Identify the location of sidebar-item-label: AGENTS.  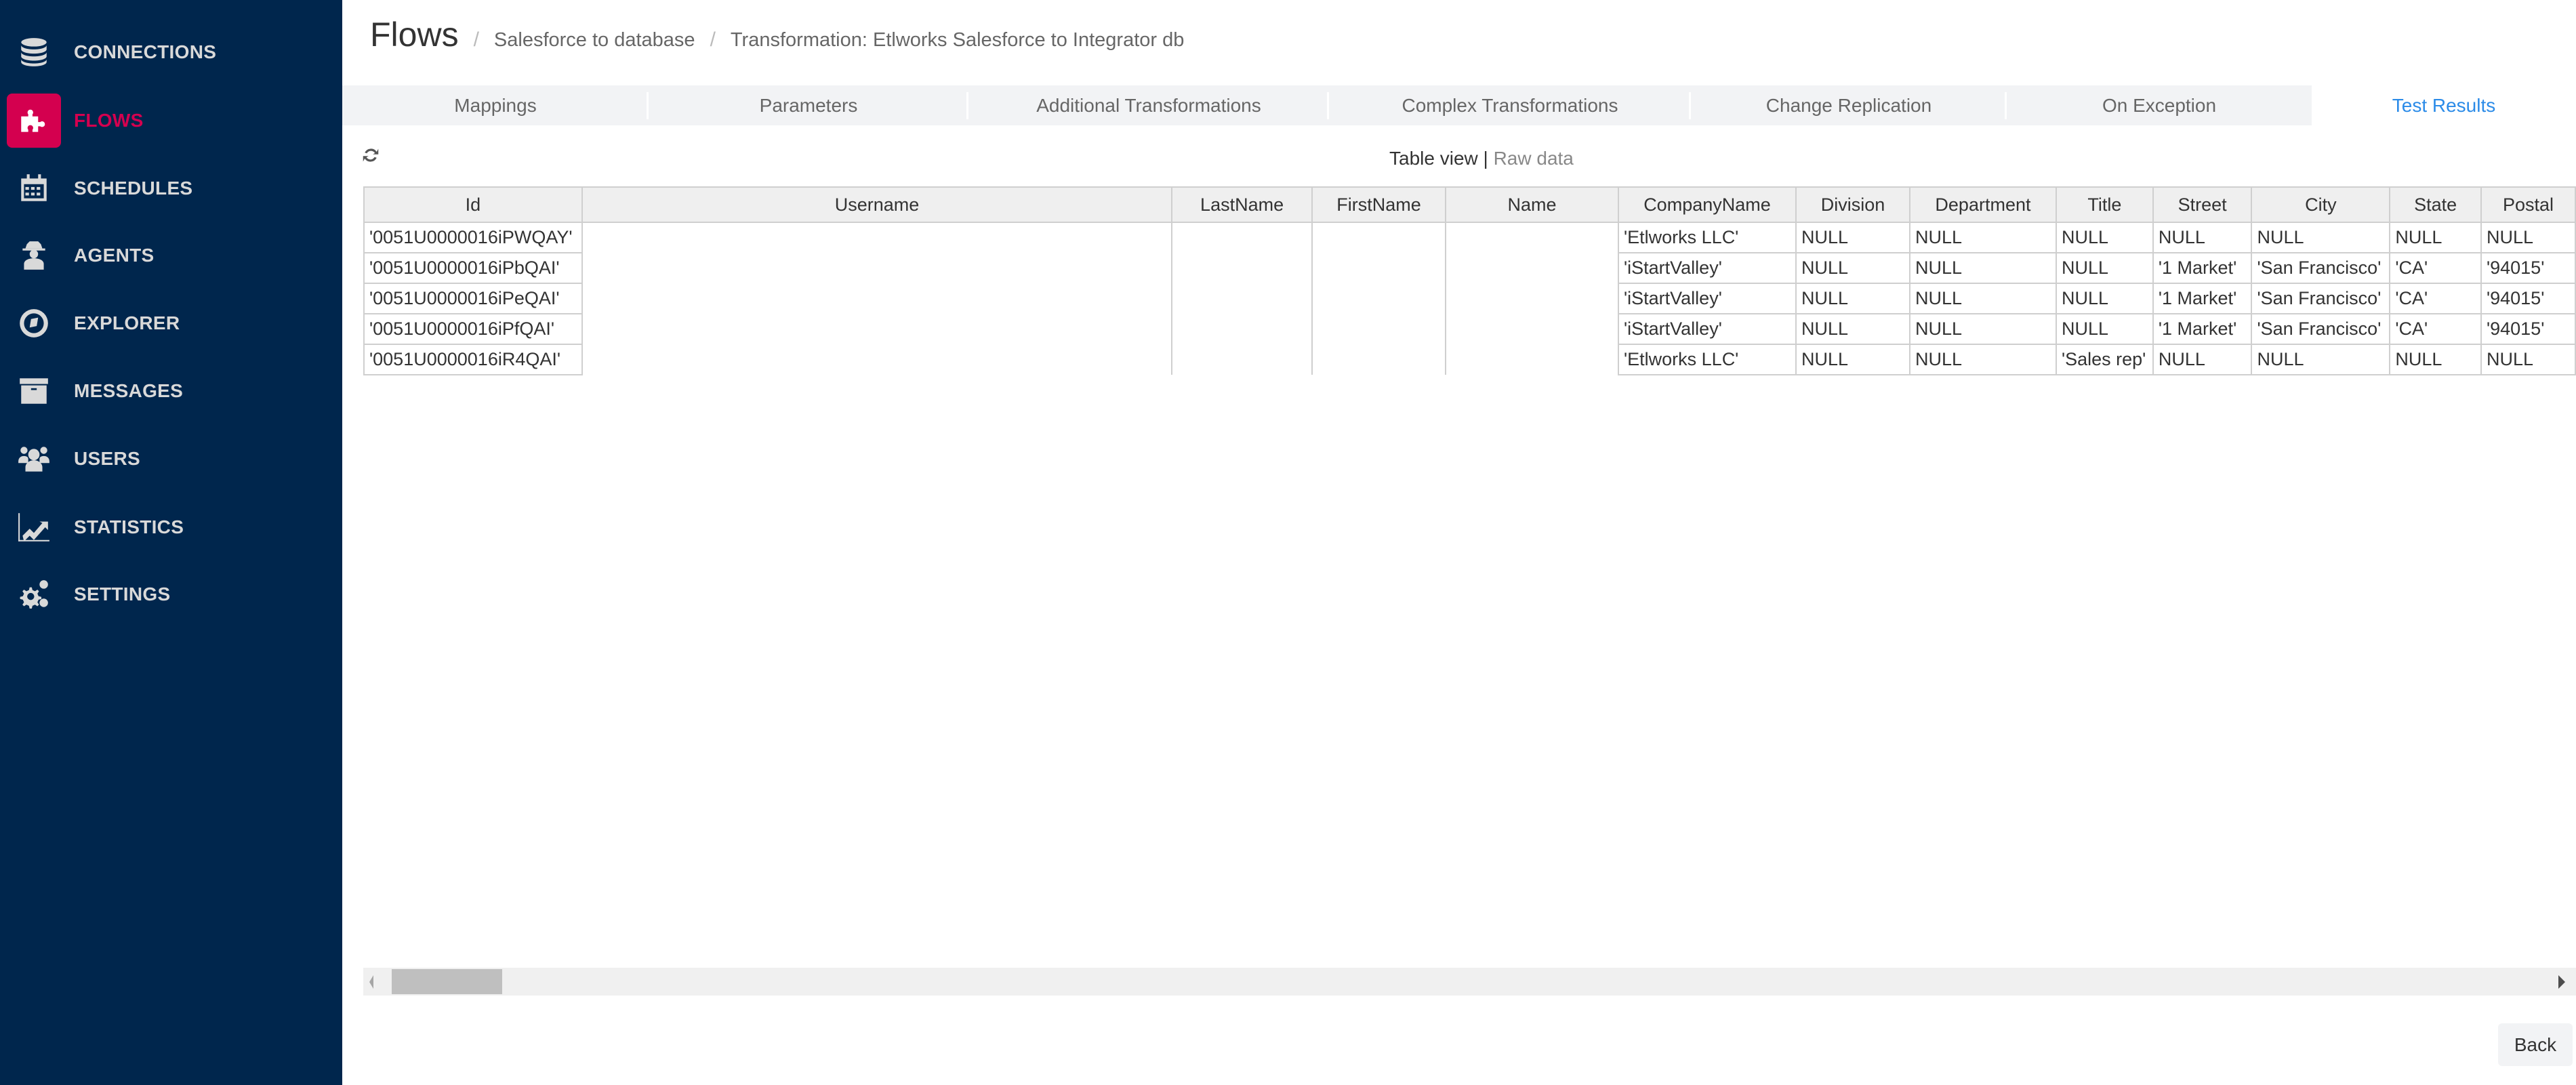
(114, 255).